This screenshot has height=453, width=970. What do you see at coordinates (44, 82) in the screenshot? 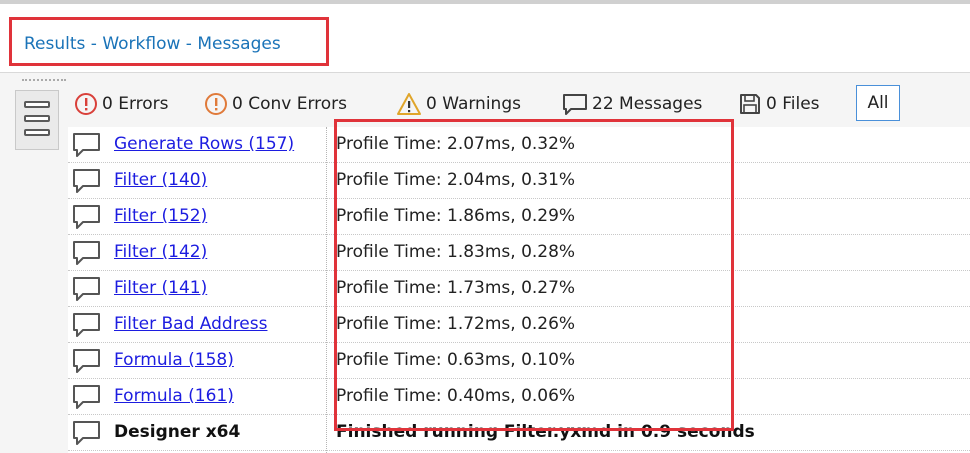
I see `panel-grip-handle` at bounding box center [44, 82].